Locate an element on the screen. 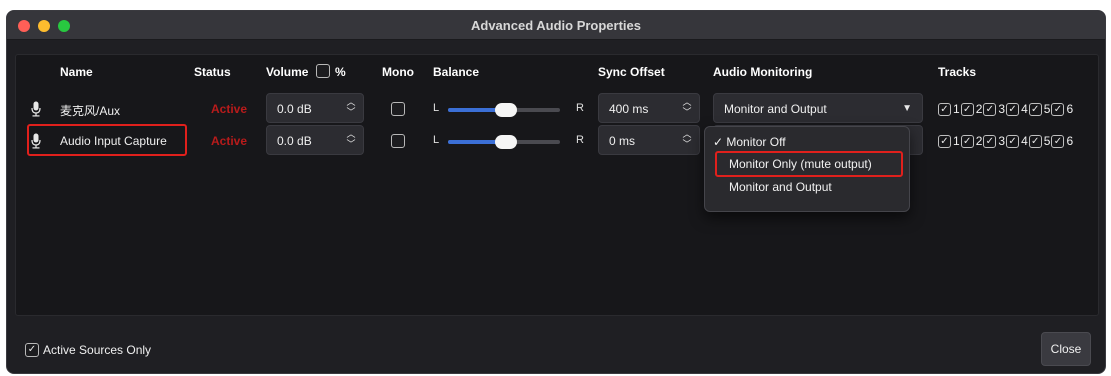 The image size is (1111, 376). active-sources-only-label: Active Sources Only is located at coordinates (97, 350).